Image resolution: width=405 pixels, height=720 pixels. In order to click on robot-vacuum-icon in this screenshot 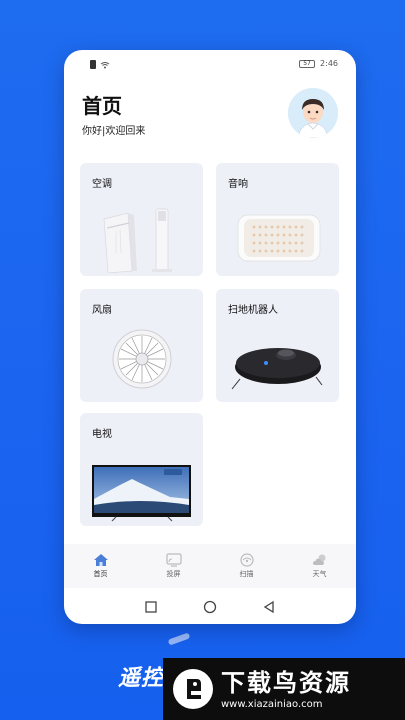, I will do `click(277, 369)`.